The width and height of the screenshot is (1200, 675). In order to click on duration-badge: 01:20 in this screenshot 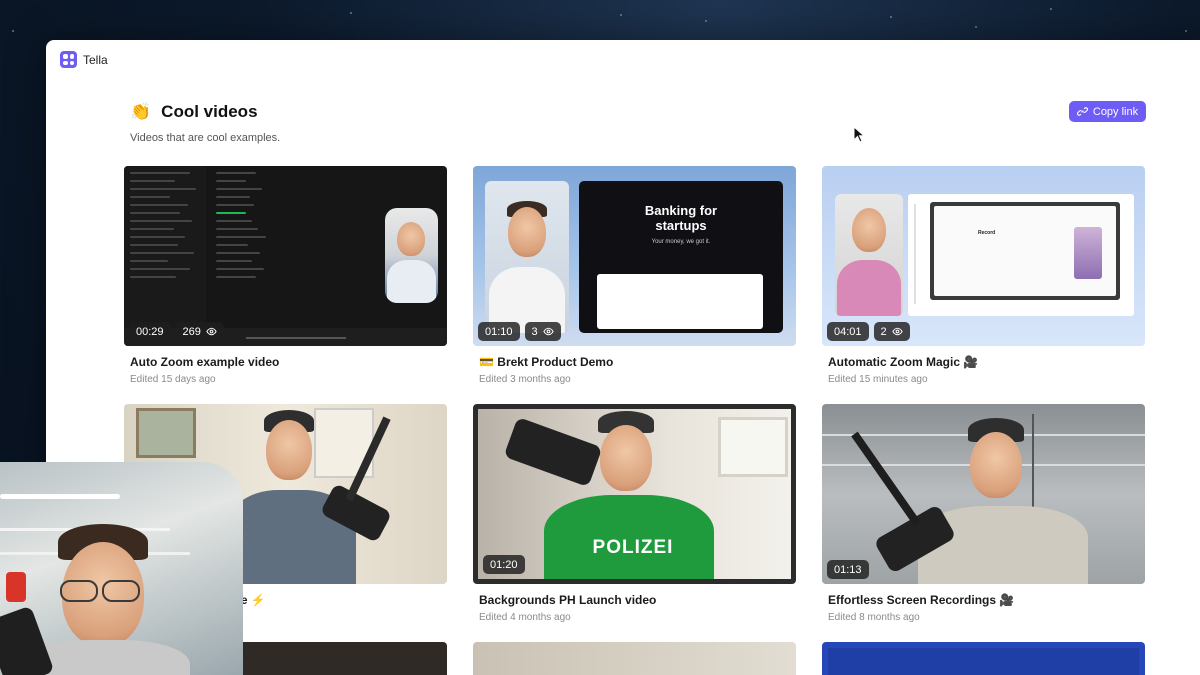, I will do `click(504, 564)`.